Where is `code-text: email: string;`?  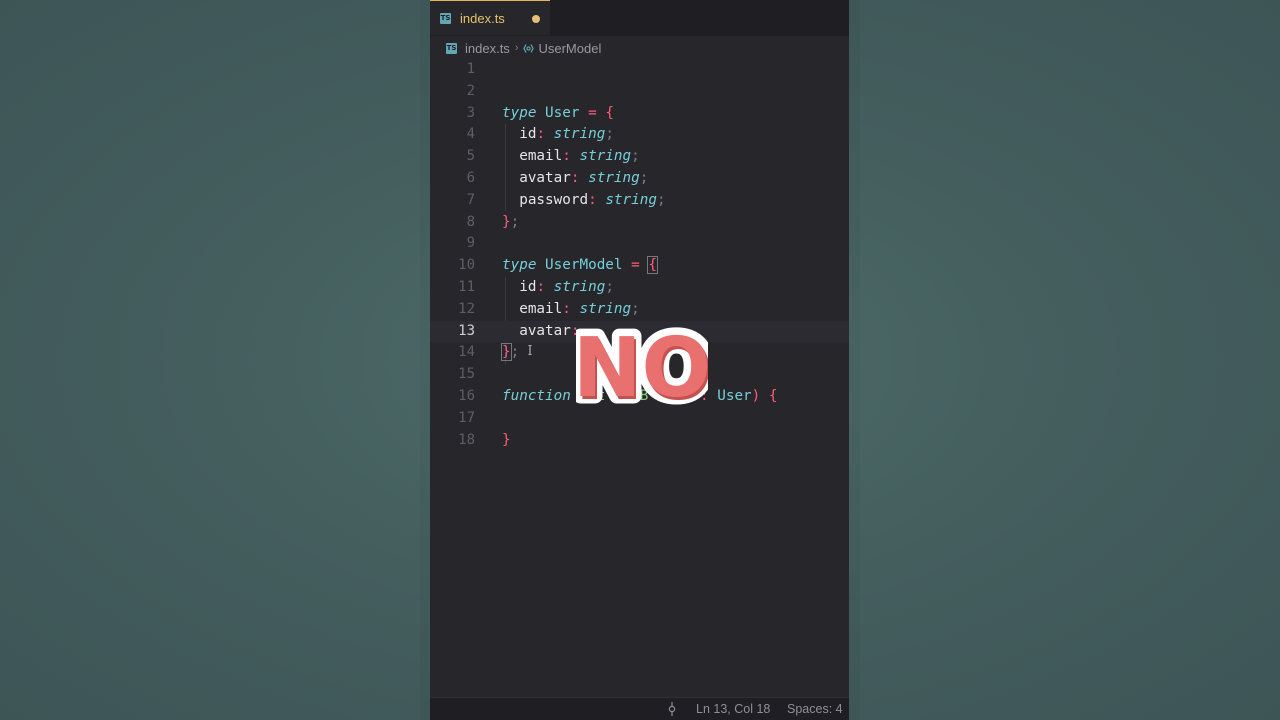 code-text: email: string; is located at coordinates (571, 157).